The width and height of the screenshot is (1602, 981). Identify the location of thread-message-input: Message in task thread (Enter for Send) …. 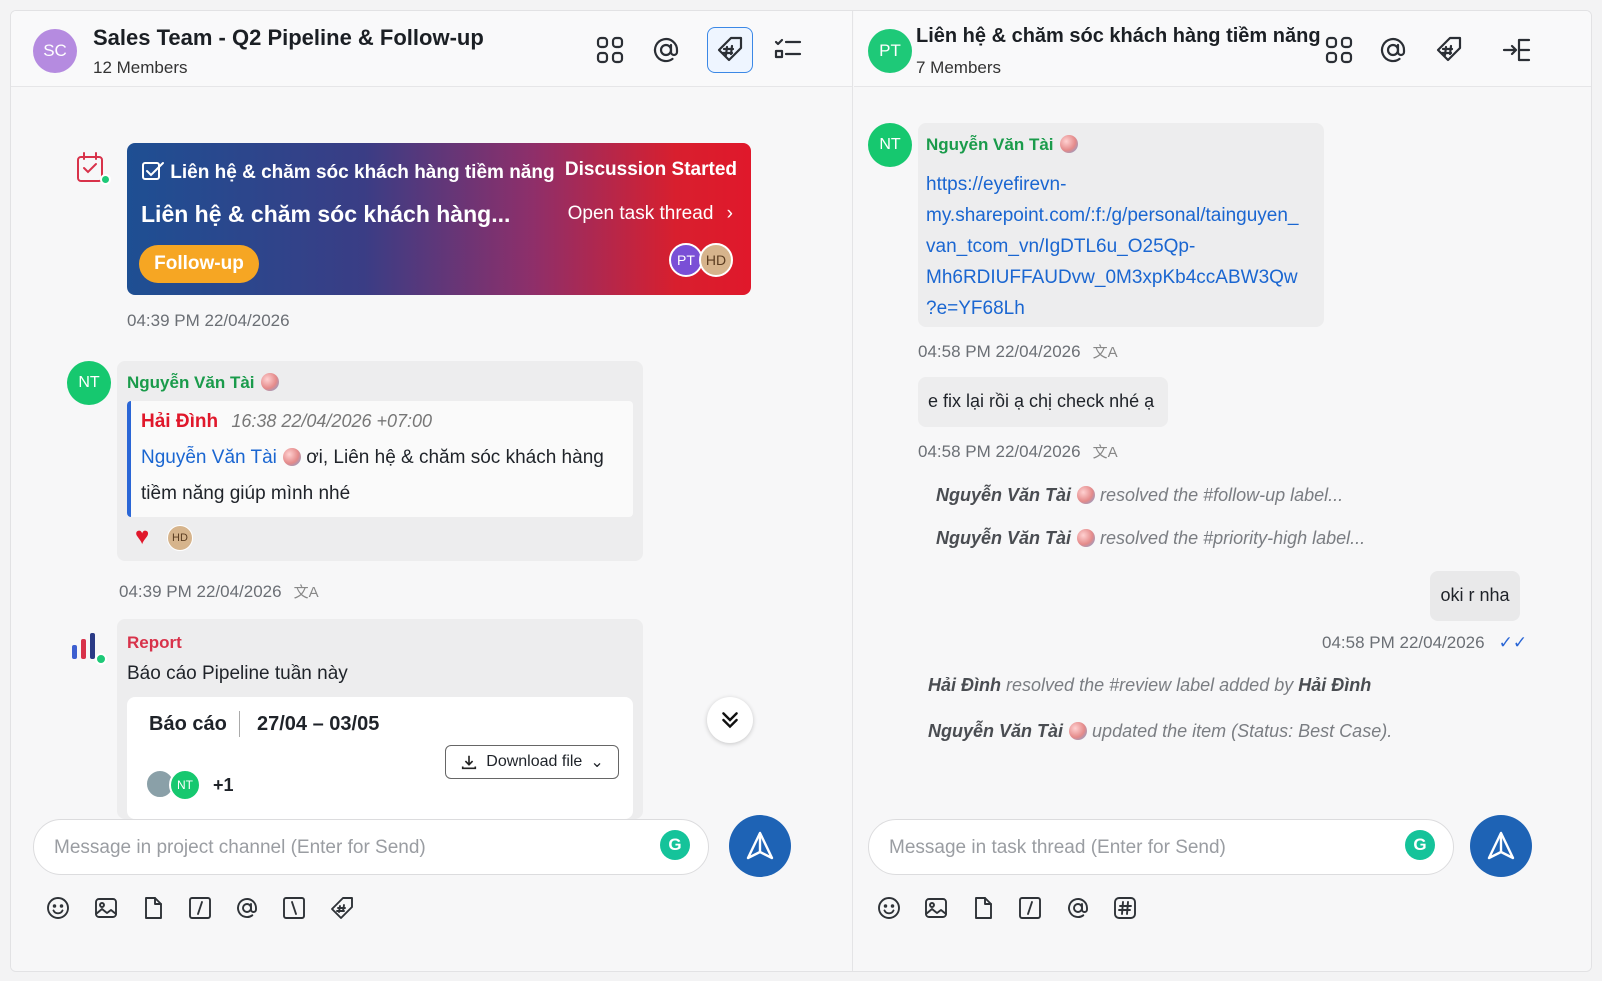
(1161, 847).